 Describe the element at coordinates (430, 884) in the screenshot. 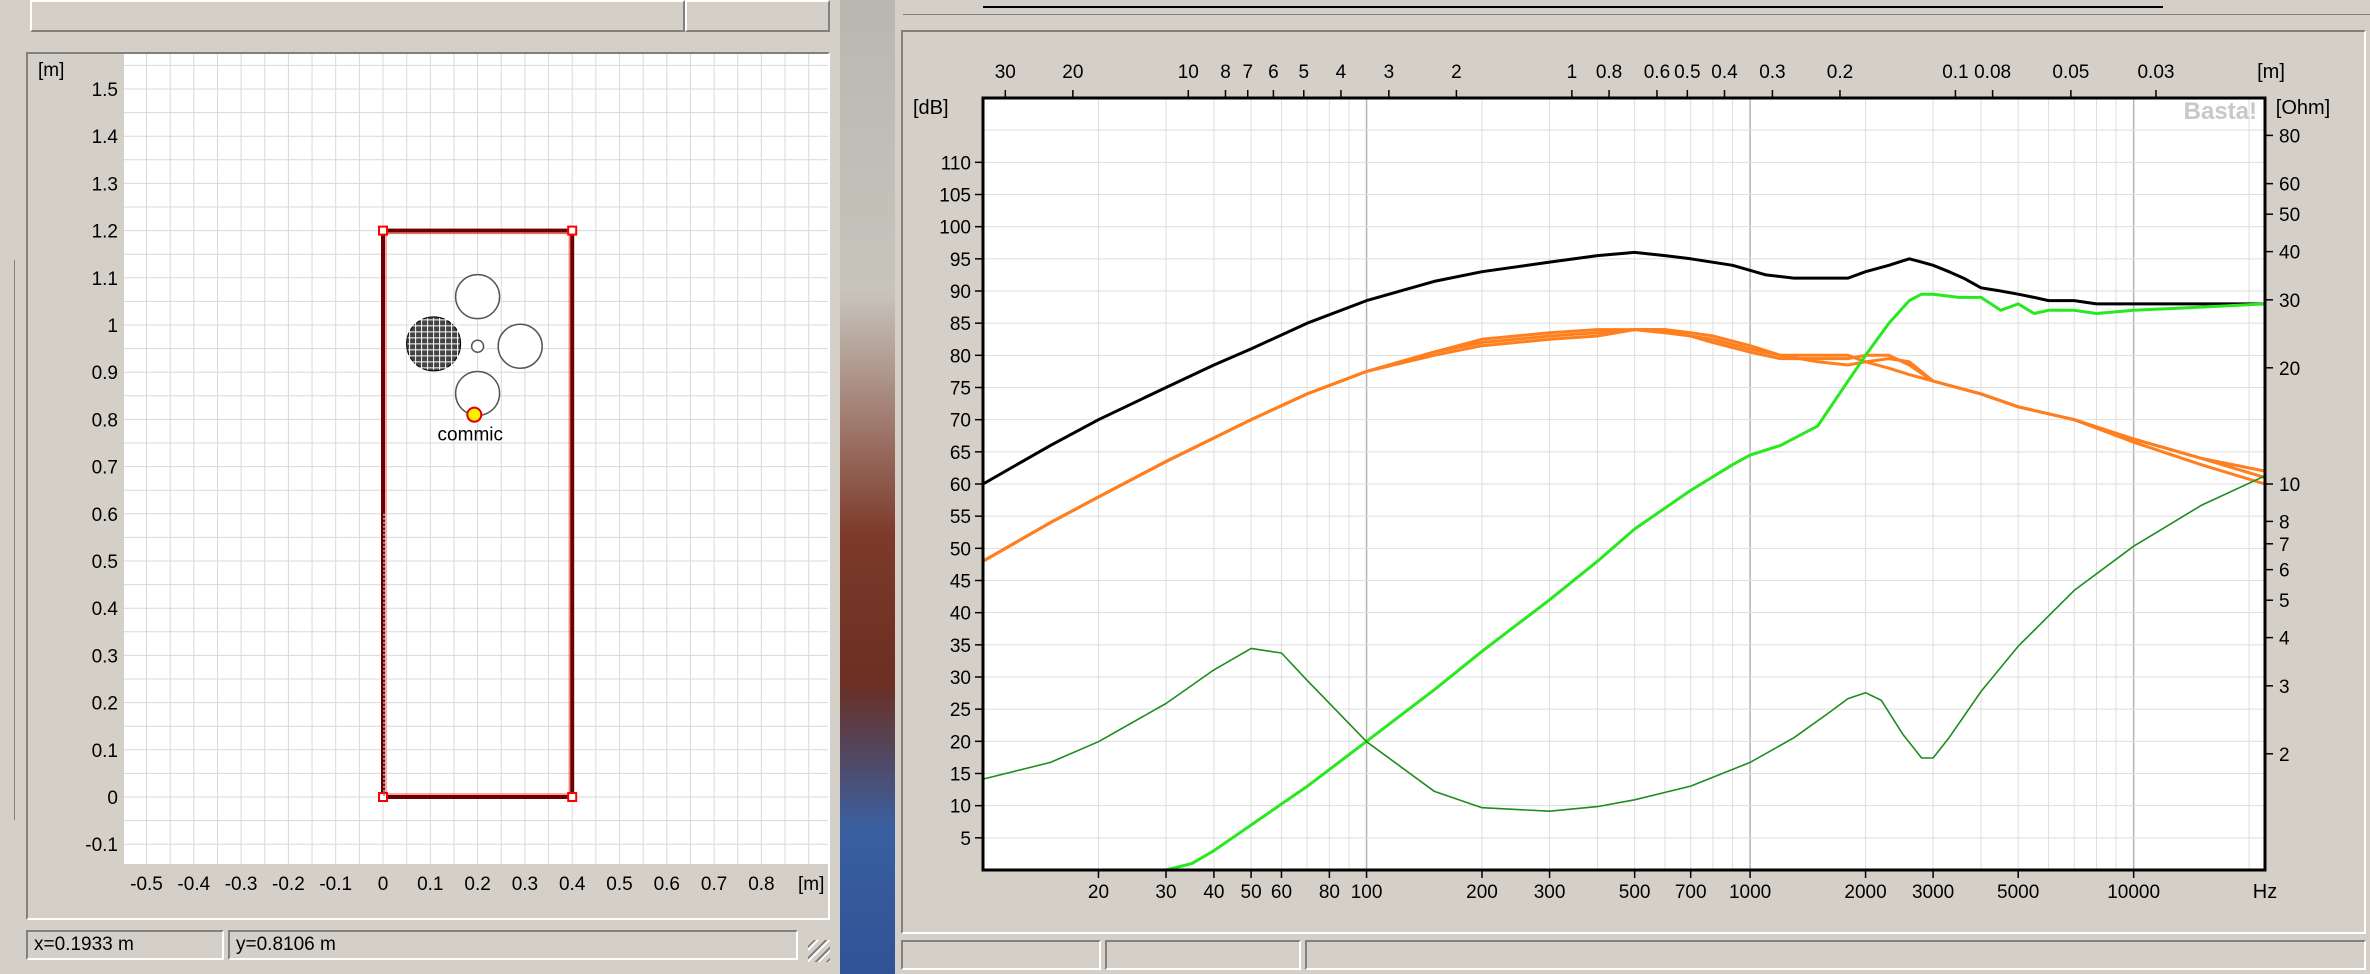

I see `room-x-tick-label: 0.1` at that location.